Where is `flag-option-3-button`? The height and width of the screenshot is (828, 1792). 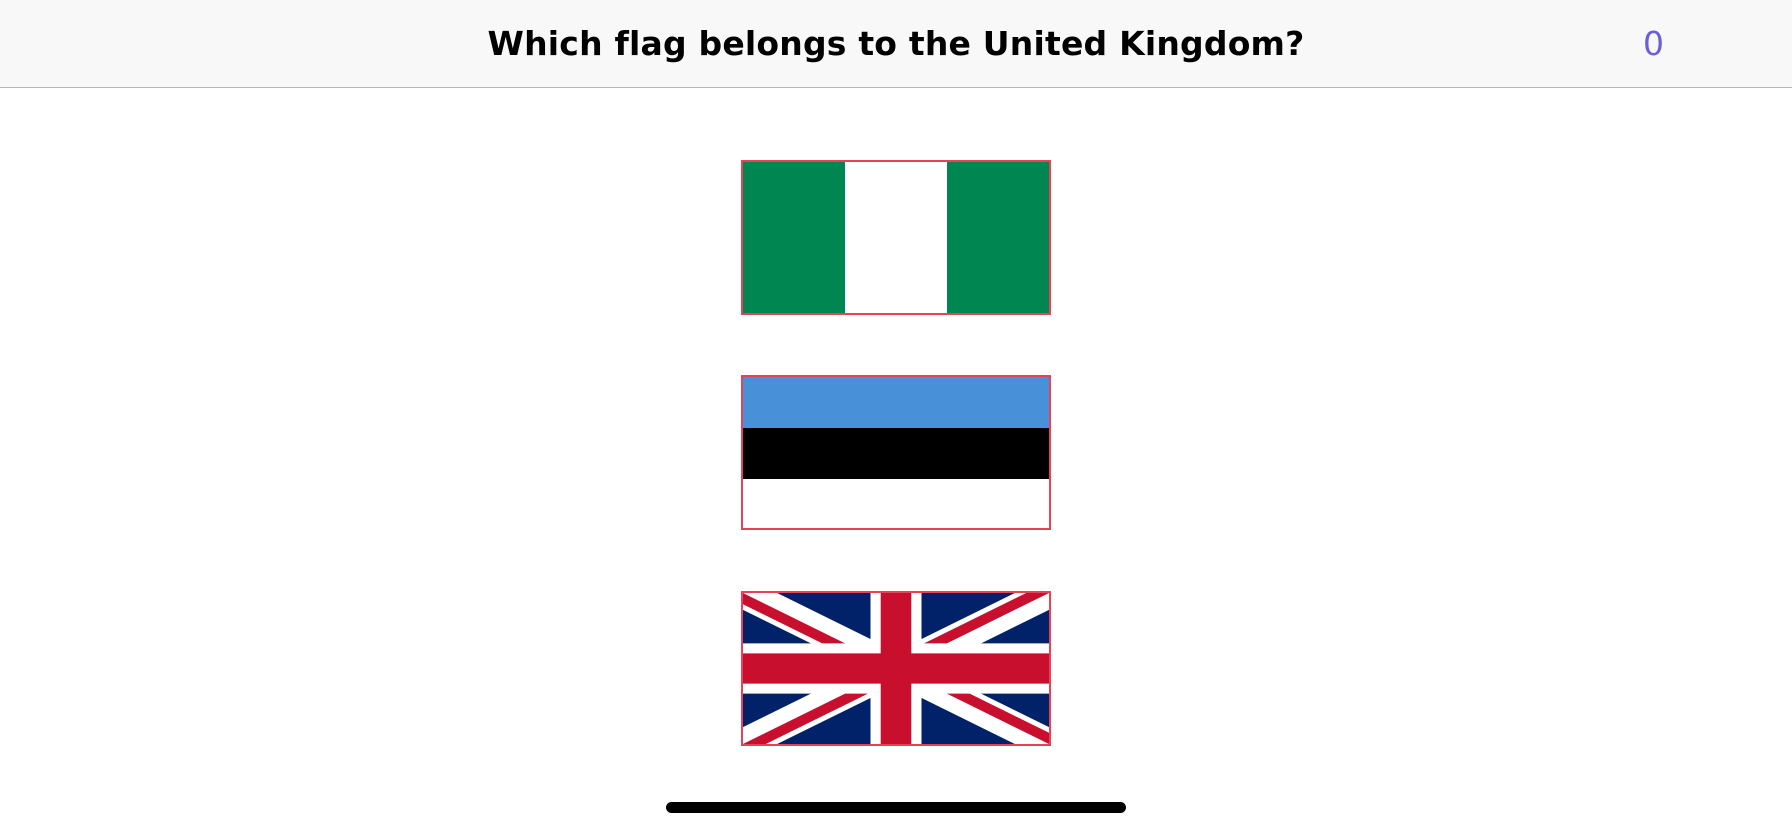 flag-option-3-button is located at coordinates (896, 668).